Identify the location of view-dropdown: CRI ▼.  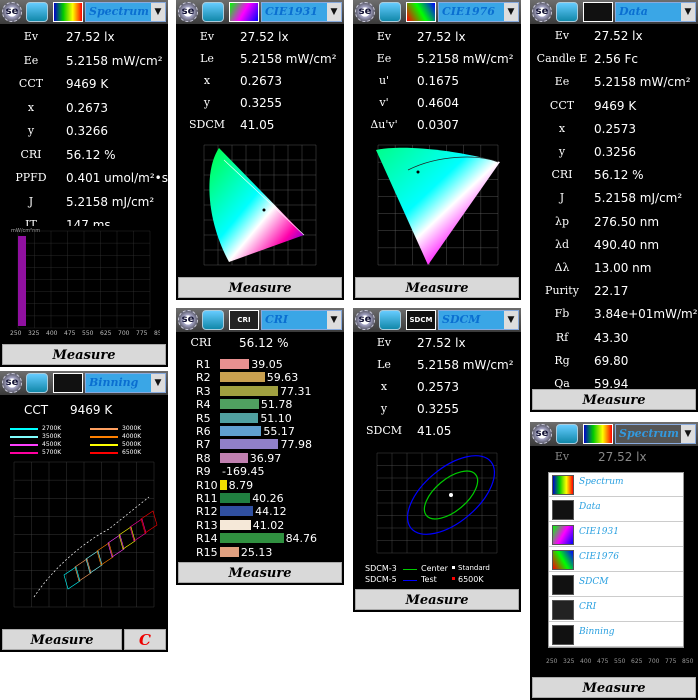
(301, 320).